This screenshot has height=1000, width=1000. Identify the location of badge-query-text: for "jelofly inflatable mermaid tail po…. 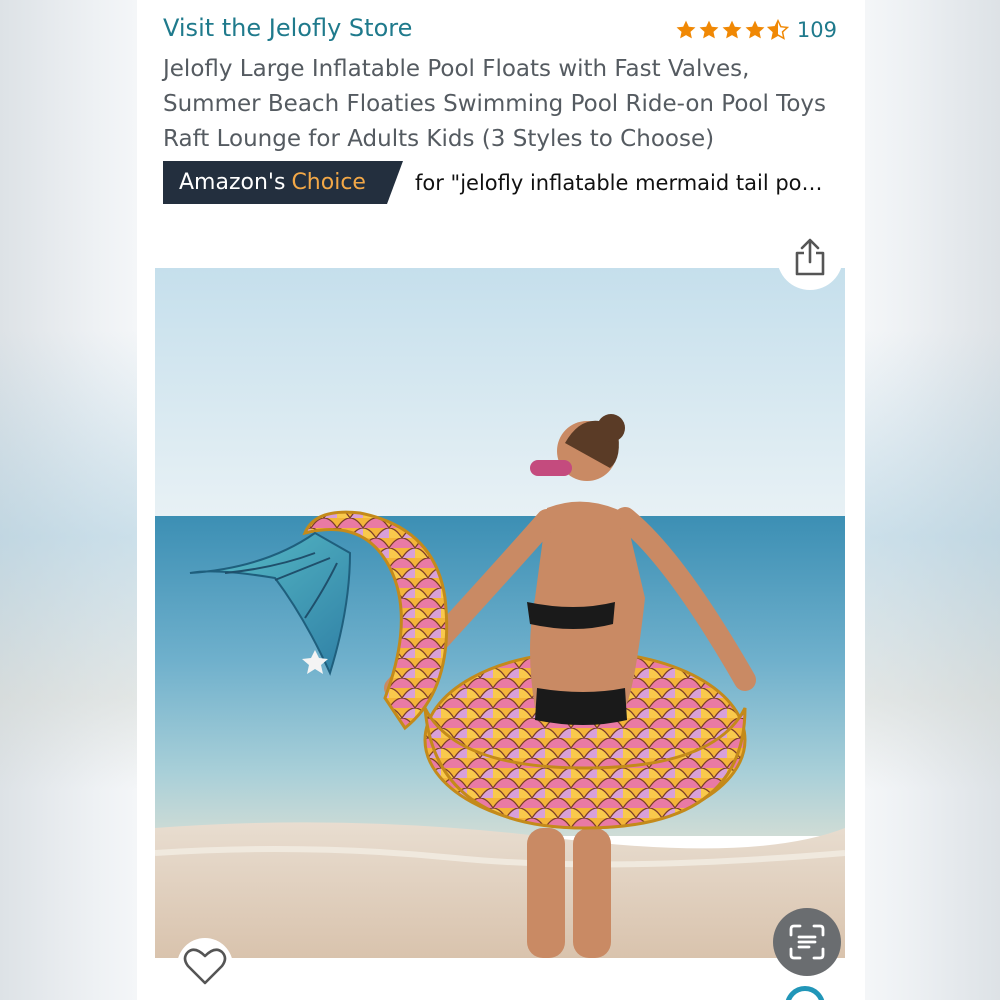
(619, 182).